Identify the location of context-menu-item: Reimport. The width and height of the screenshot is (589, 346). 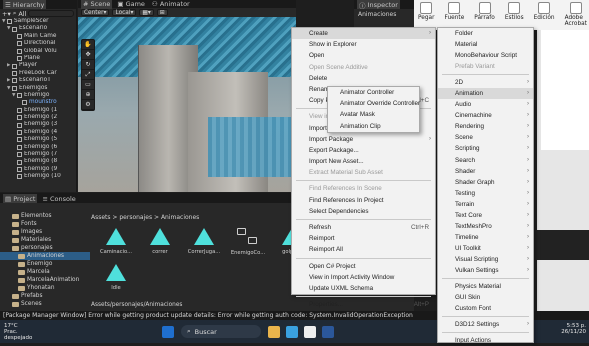
(363, 238).